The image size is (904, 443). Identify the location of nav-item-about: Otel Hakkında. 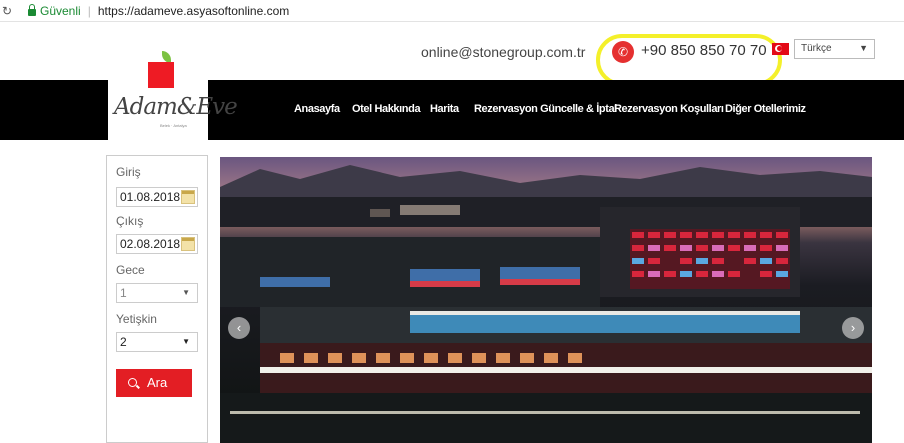
(386, 109).